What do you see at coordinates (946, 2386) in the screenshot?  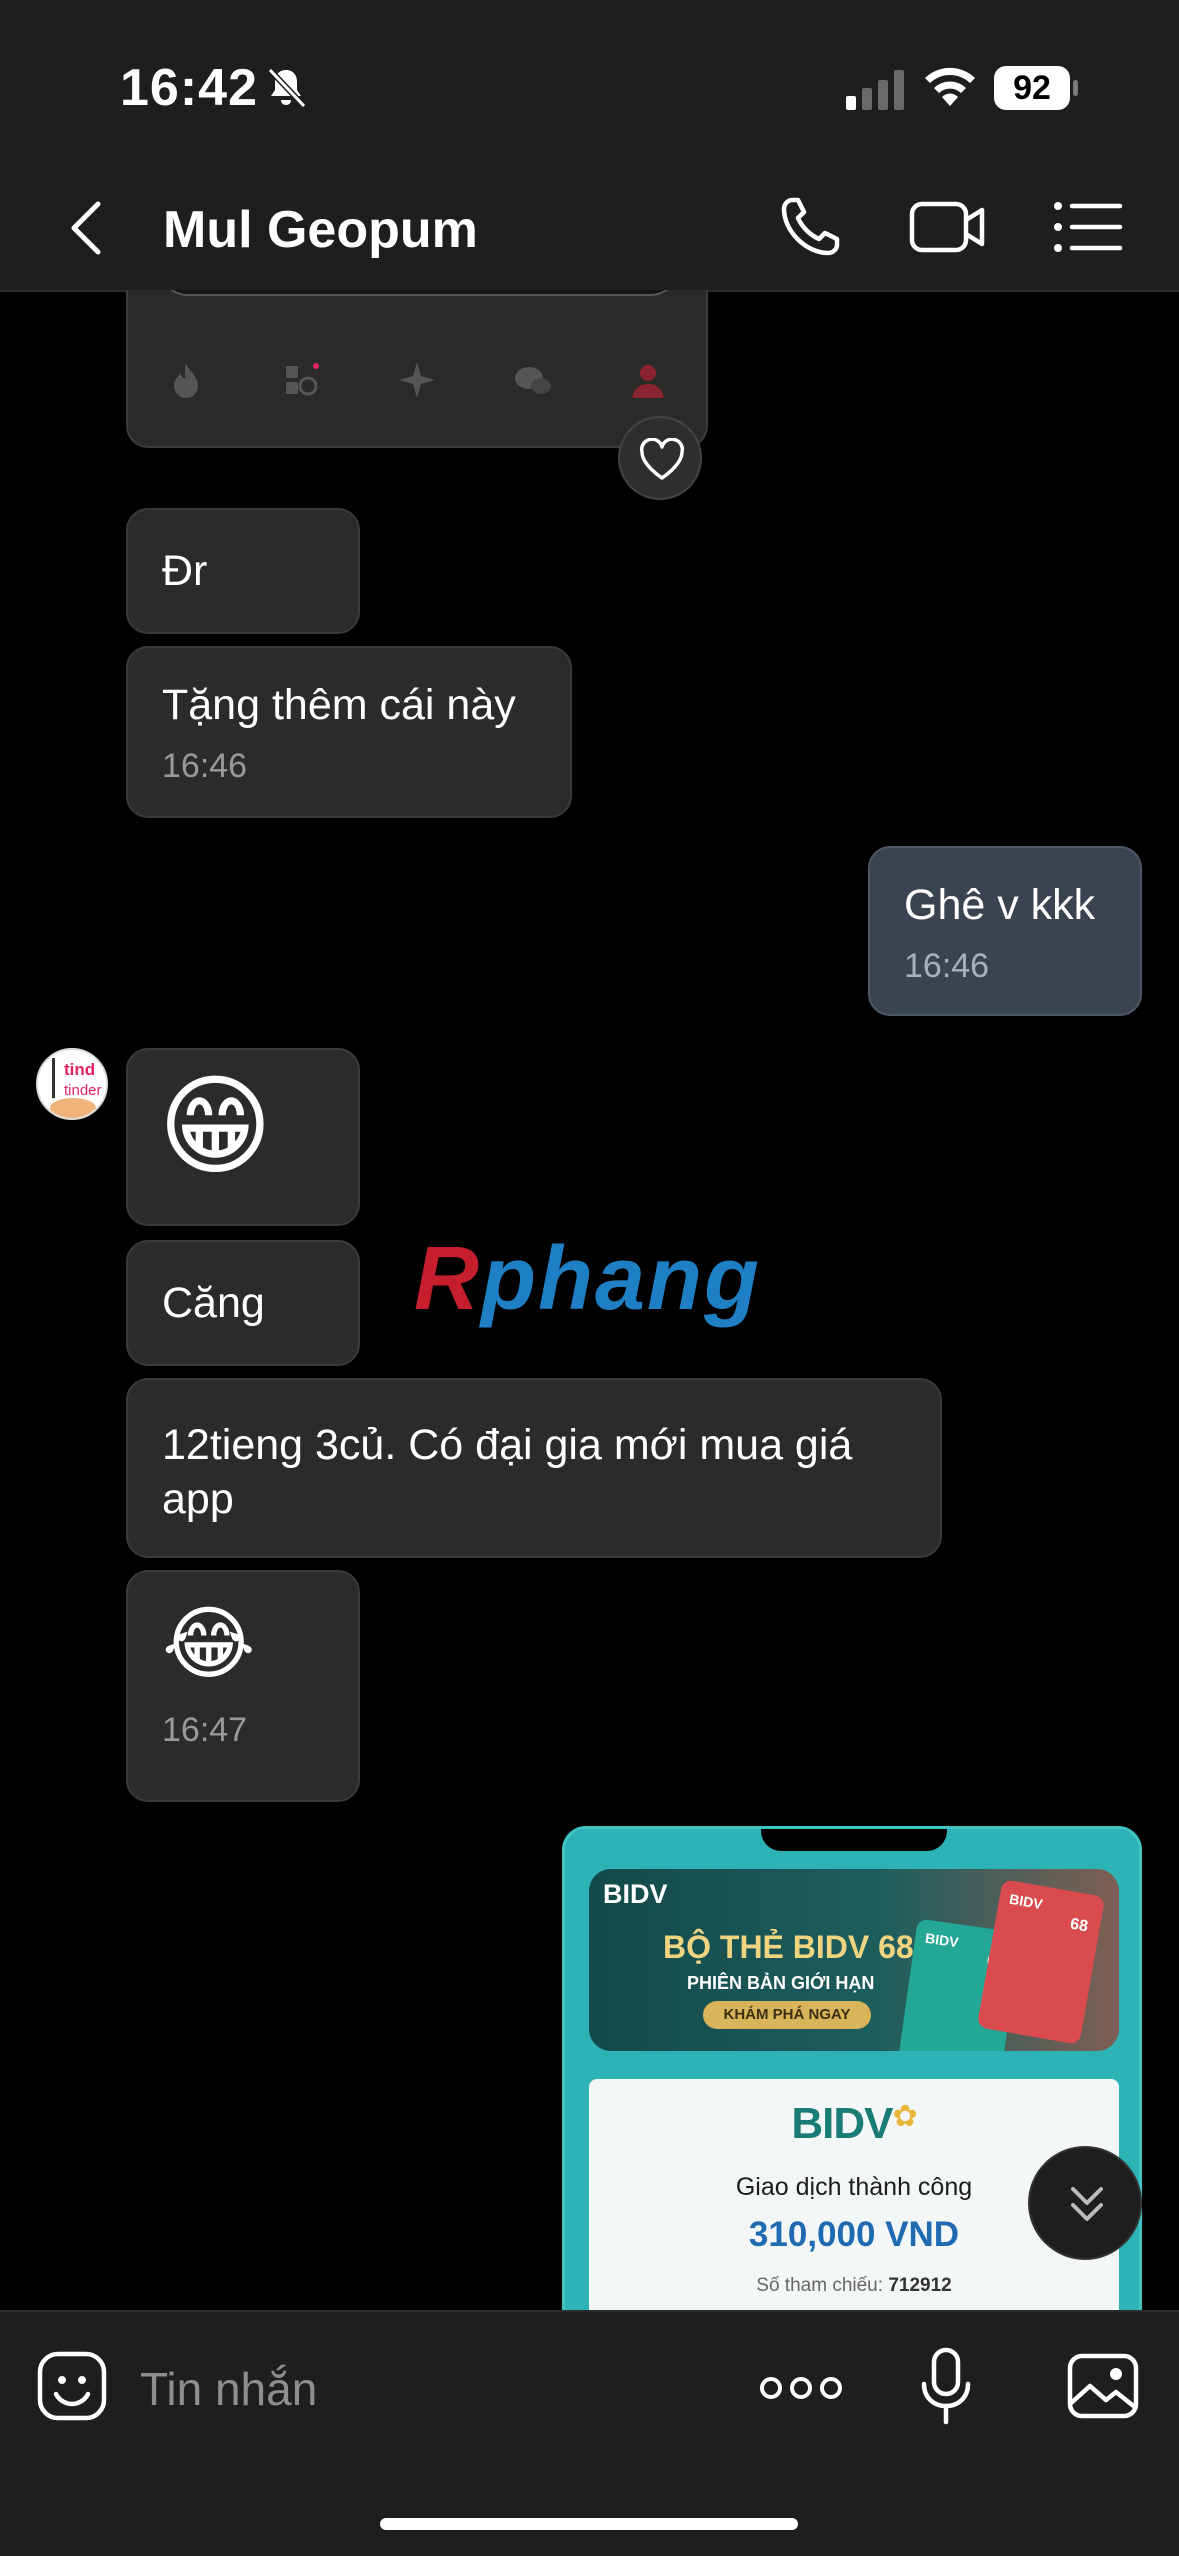 I see `microphone-icon` at bounding box center [946, 2386].